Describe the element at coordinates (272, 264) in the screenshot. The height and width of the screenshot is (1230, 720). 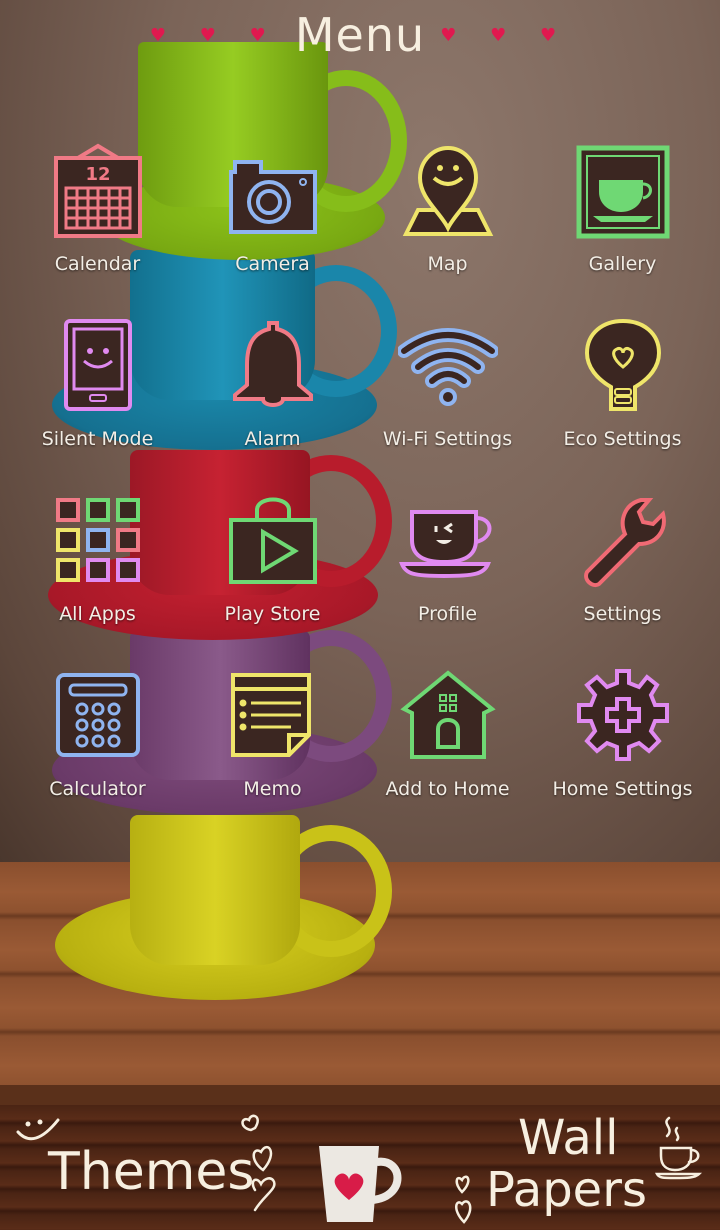
I see `menu-item-label: Camera` at that location.